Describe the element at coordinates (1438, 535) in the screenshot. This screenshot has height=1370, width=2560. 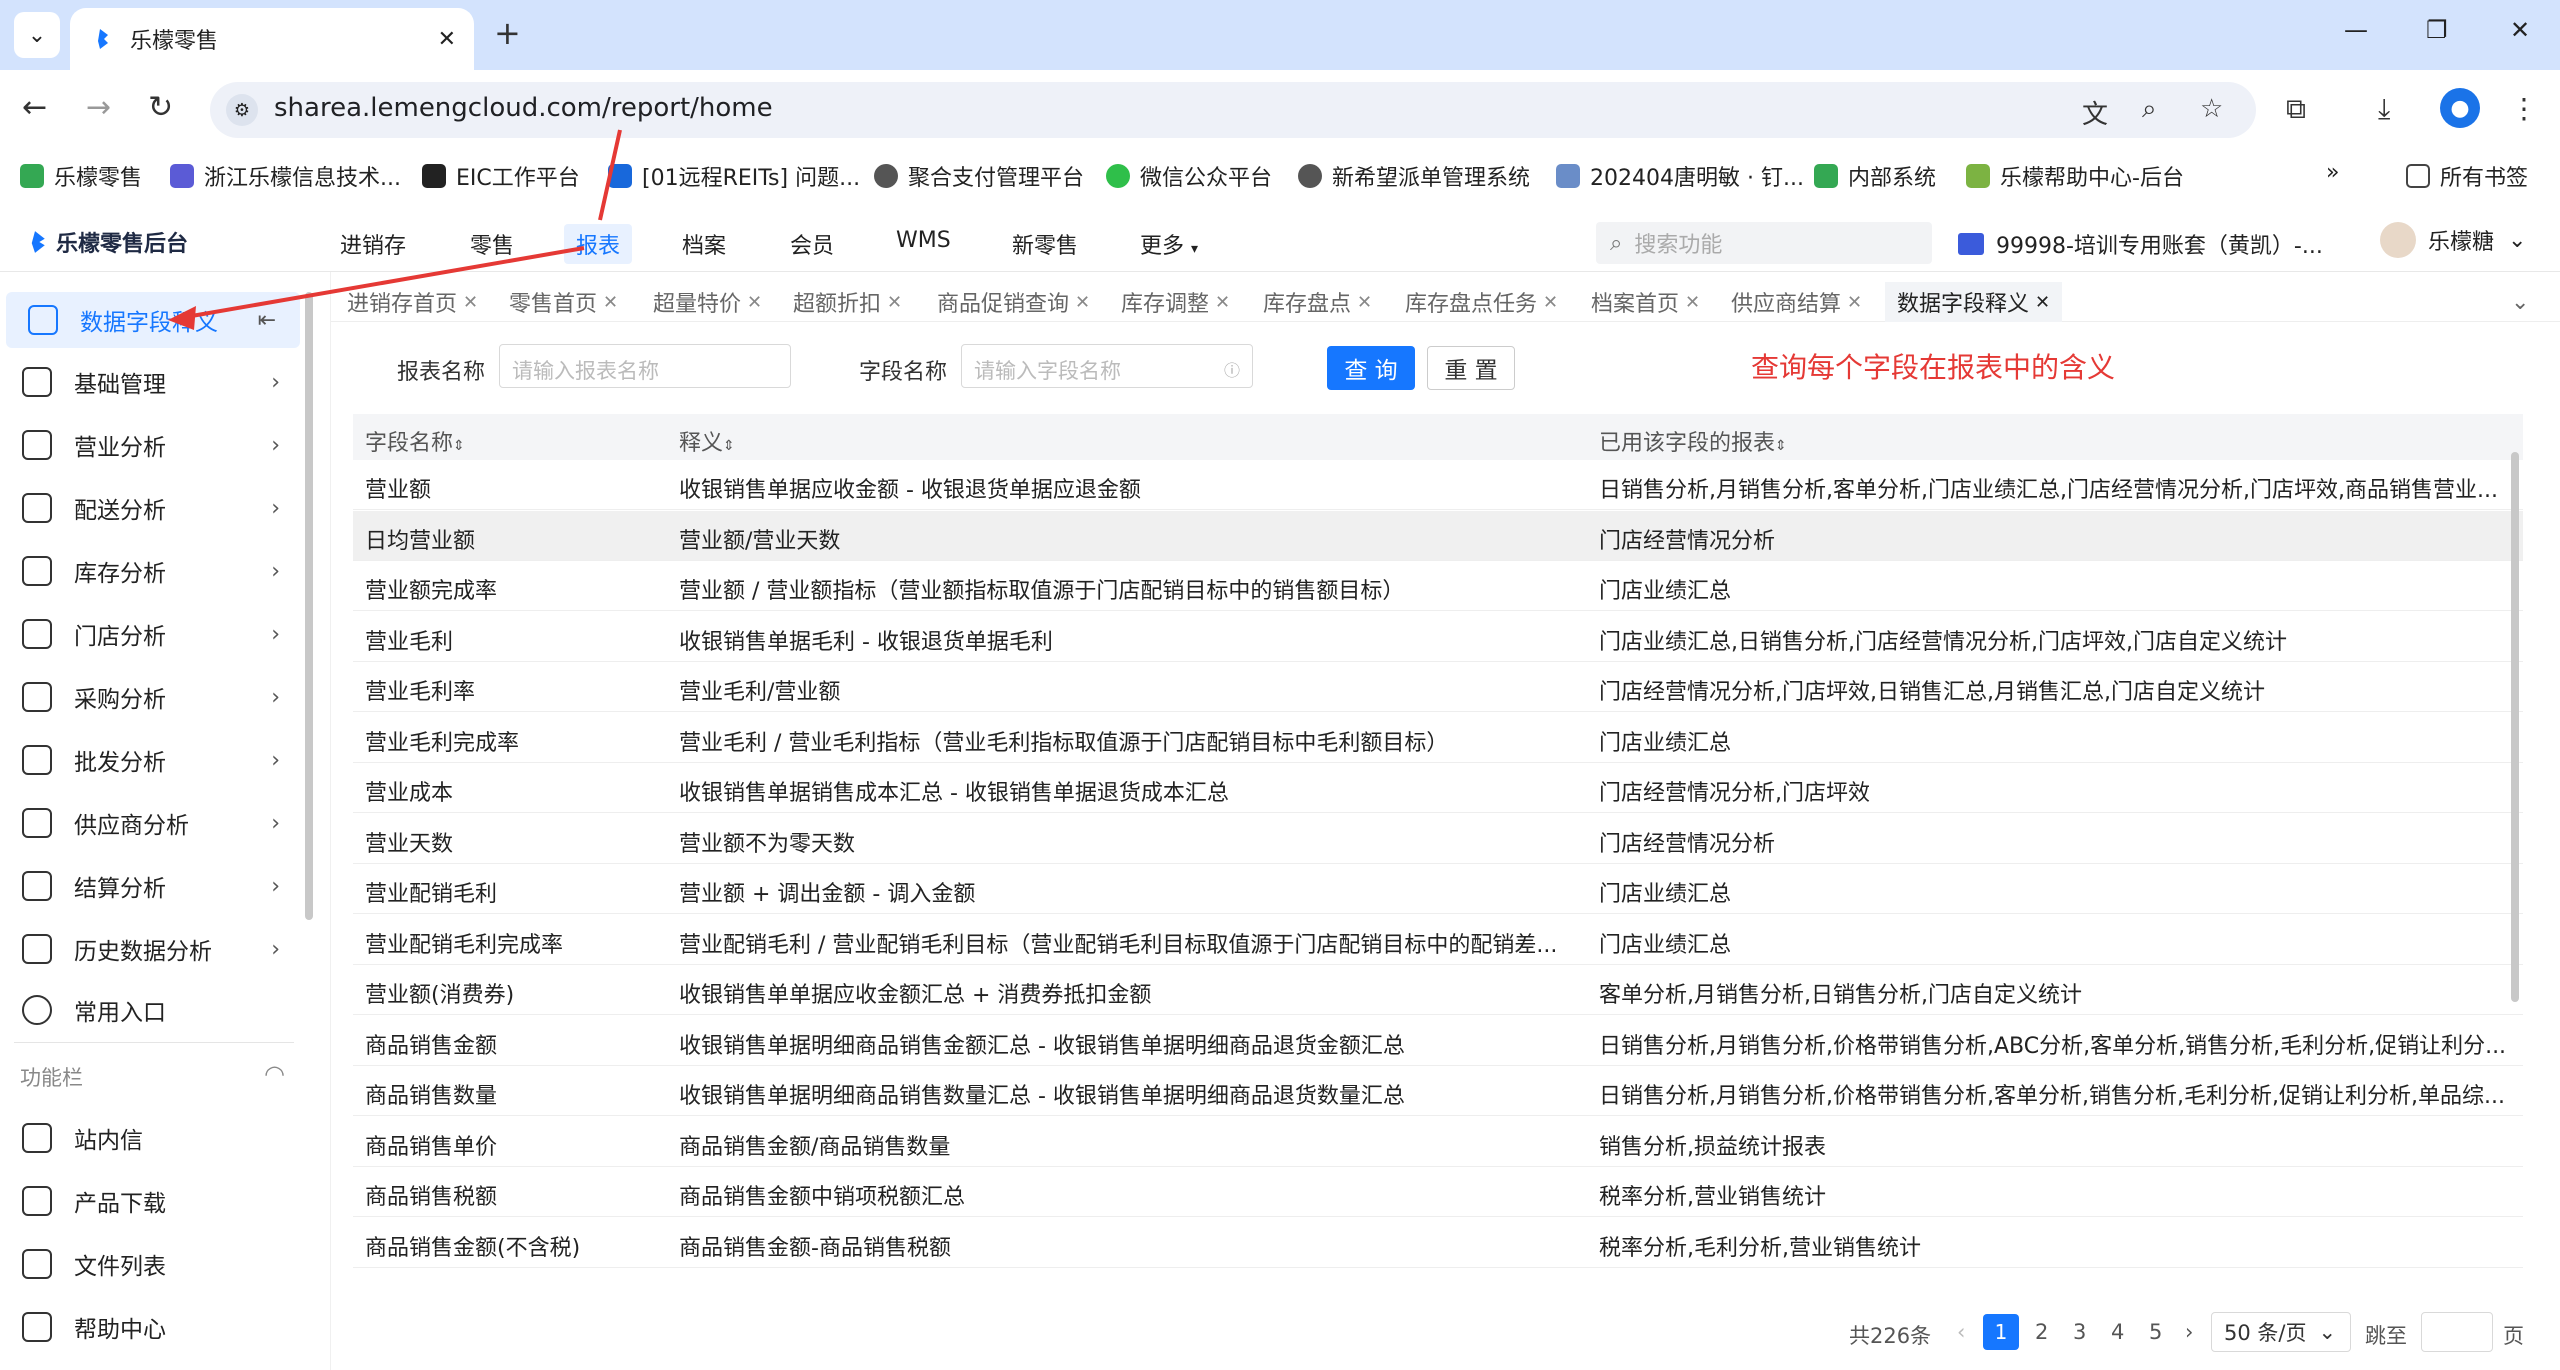
I see `table-row: 日均营业额 营业额/营业天数 门店经营情况分析` at that location.